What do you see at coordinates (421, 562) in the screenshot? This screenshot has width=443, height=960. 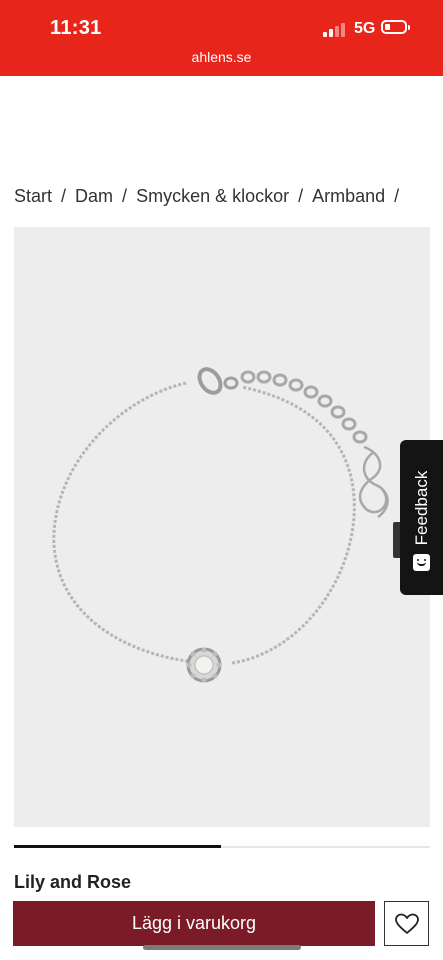 I see `smiley-icon` at bounding box center [421, 562].